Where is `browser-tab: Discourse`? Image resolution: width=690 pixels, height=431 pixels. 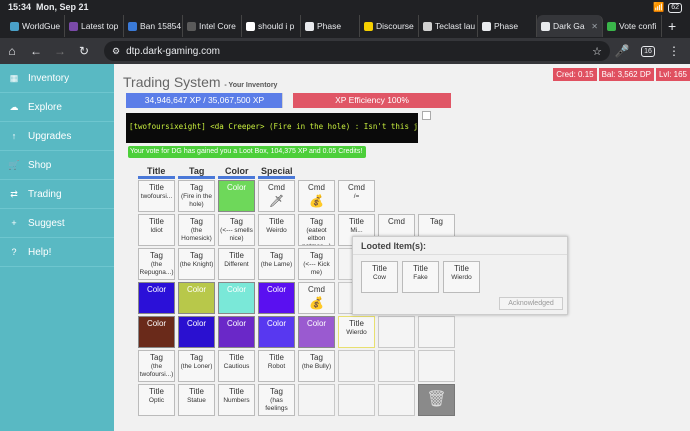
browser-tab: Discourse is located at coordinates (389, 26).